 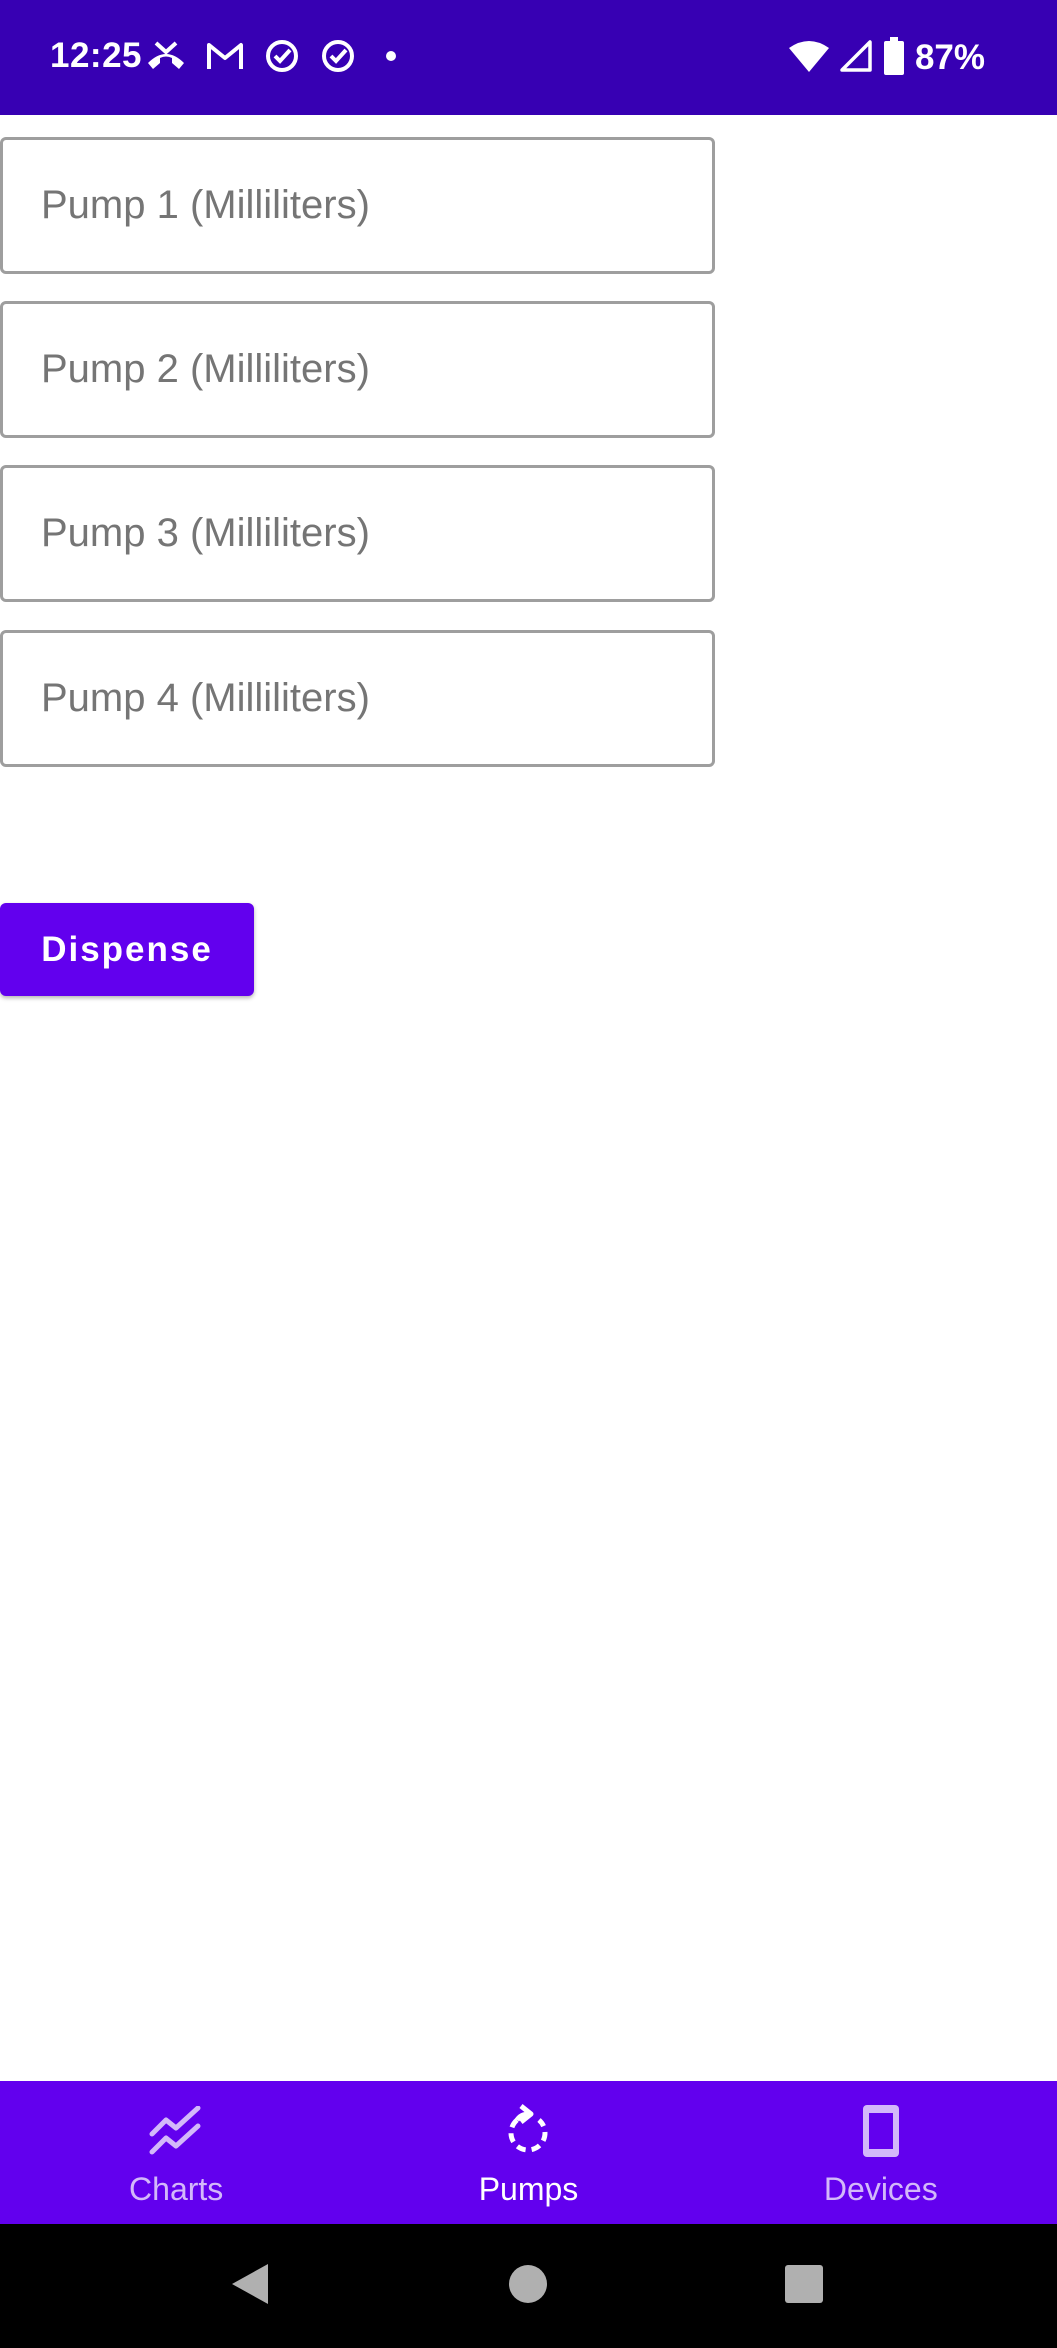 I want to click on bottom-navigation: Charts Pumps Devices, so click(x=528, y=2152).